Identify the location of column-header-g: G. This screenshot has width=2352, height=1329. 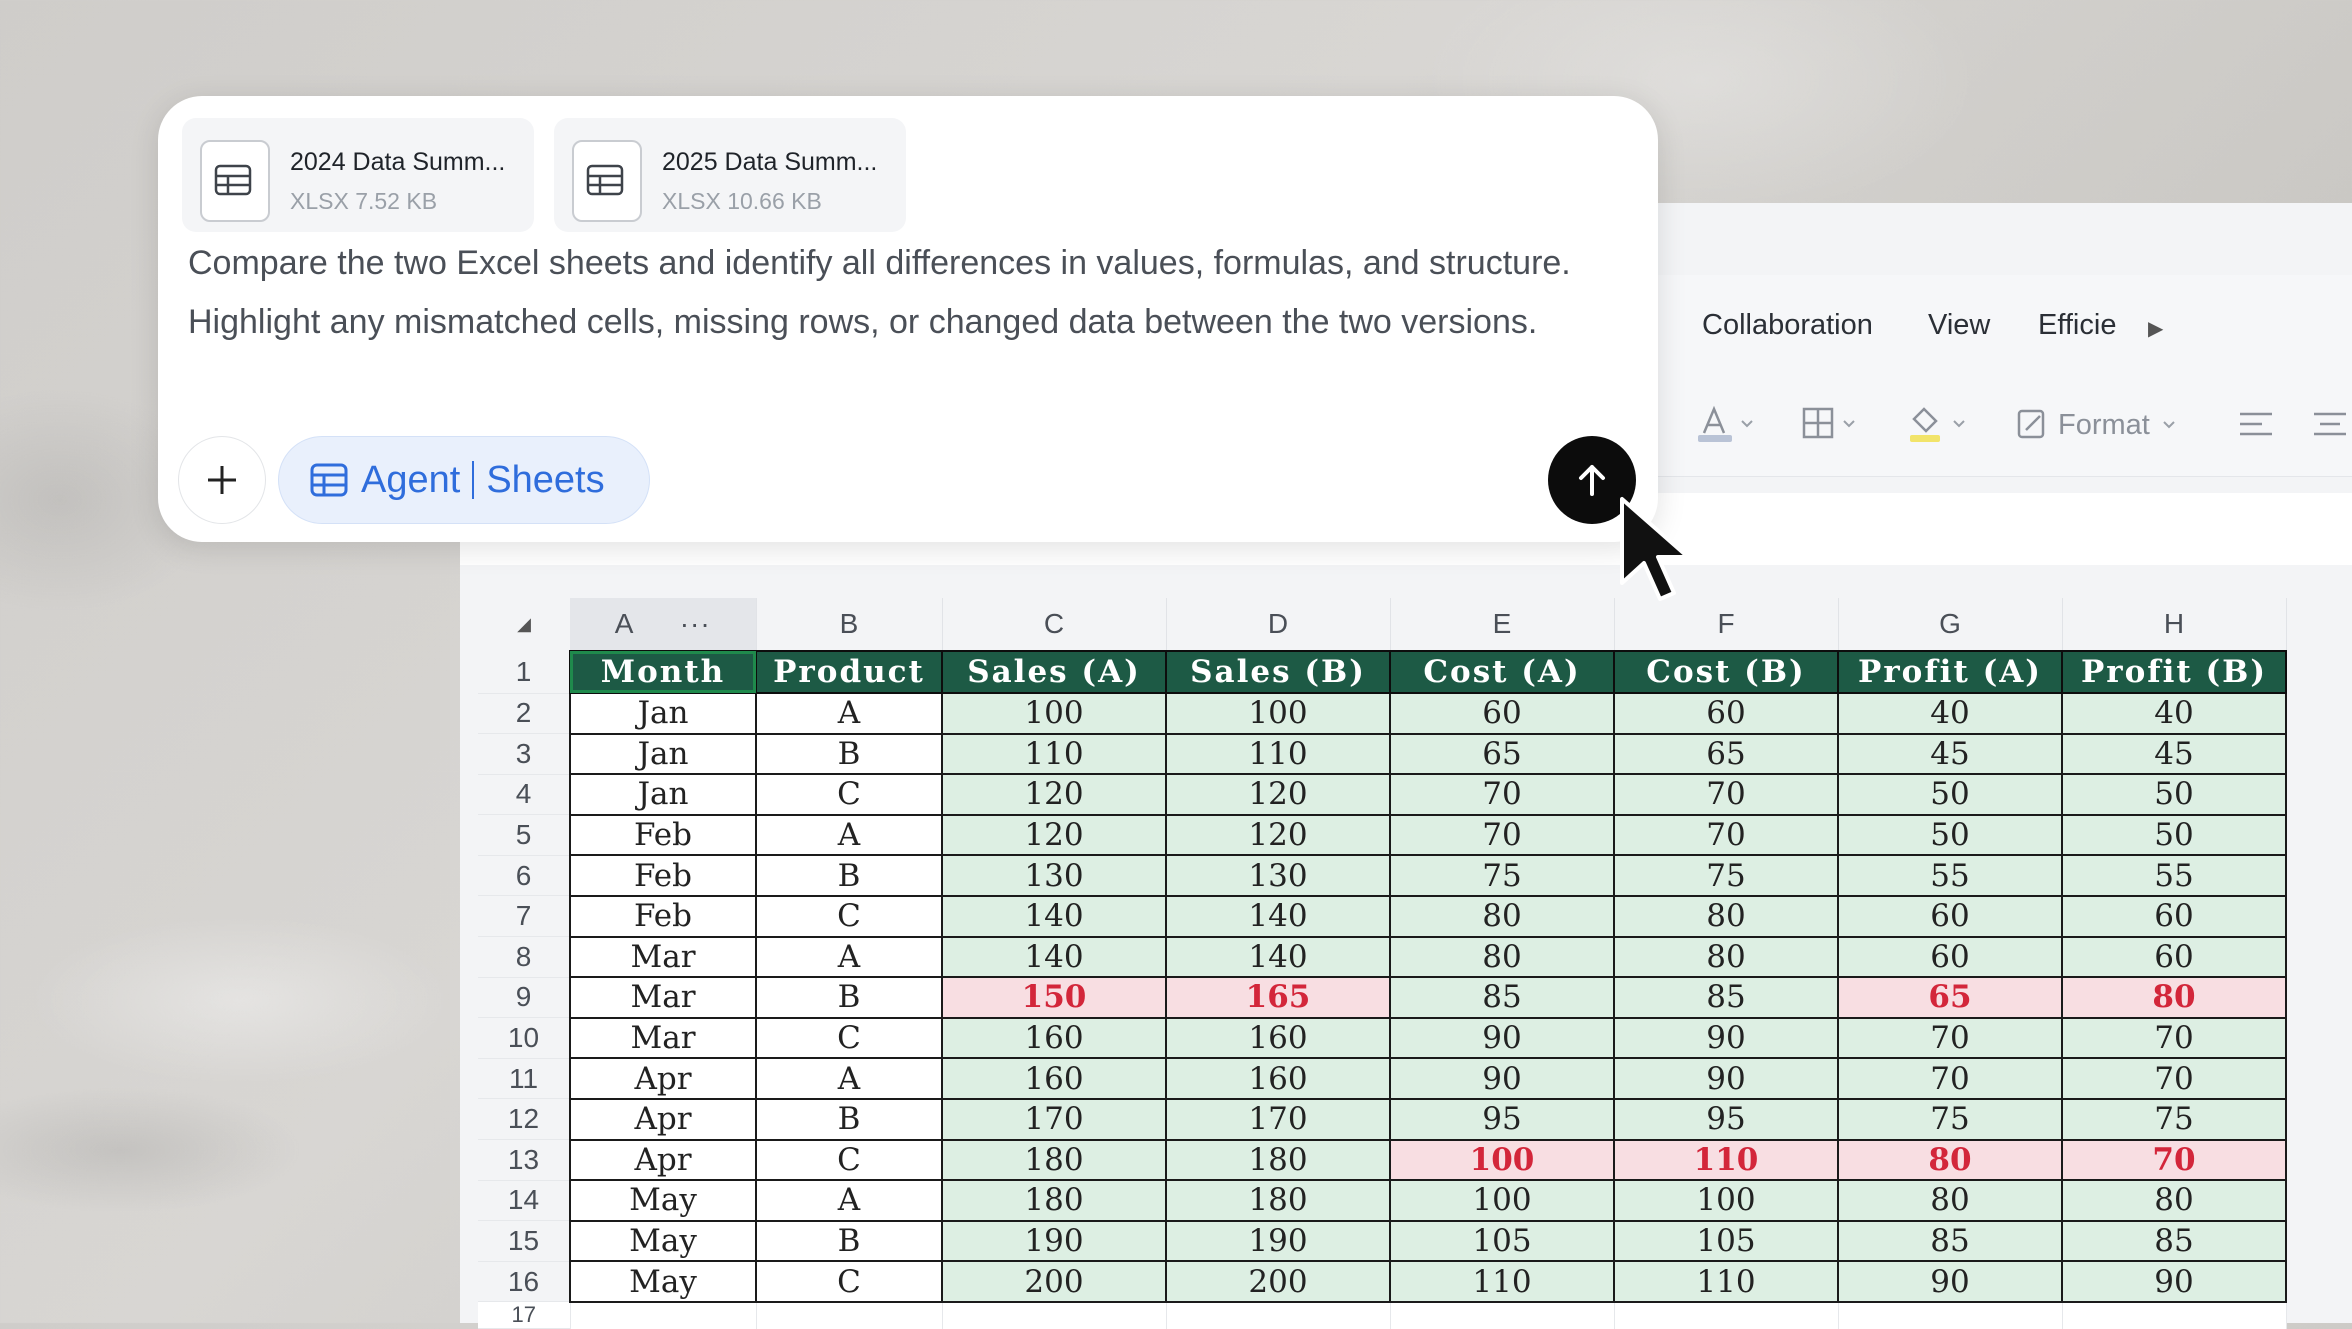
(1950, 624).